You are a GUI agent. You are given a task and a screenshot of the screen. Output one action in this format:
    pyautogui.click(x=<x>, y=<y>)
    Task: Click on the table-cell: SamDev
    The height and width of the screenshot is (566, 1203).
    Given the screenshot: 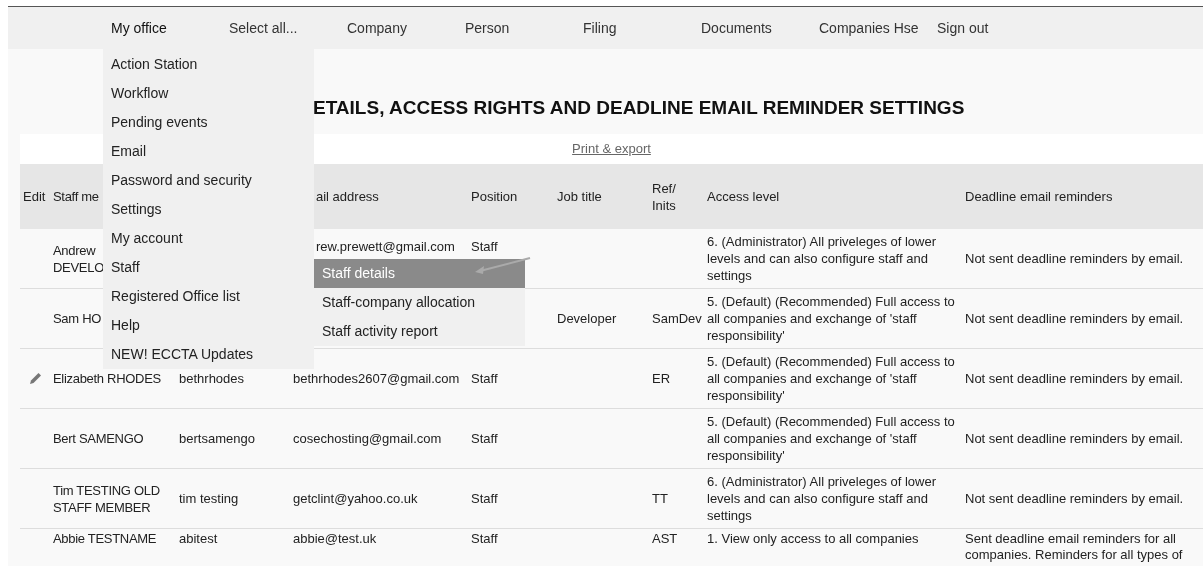 What is the action you would take?
    pyautogui.click(x=677, y=318)
    